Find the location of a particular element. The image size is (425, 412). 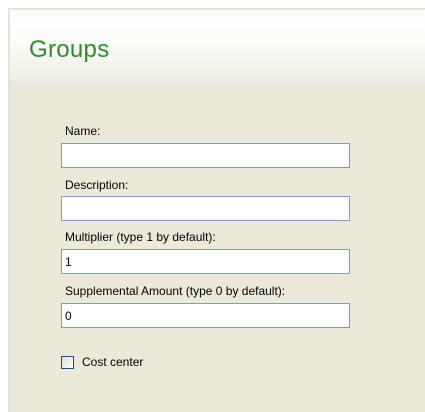

multiplier-input is located at coordinates (205, 261).